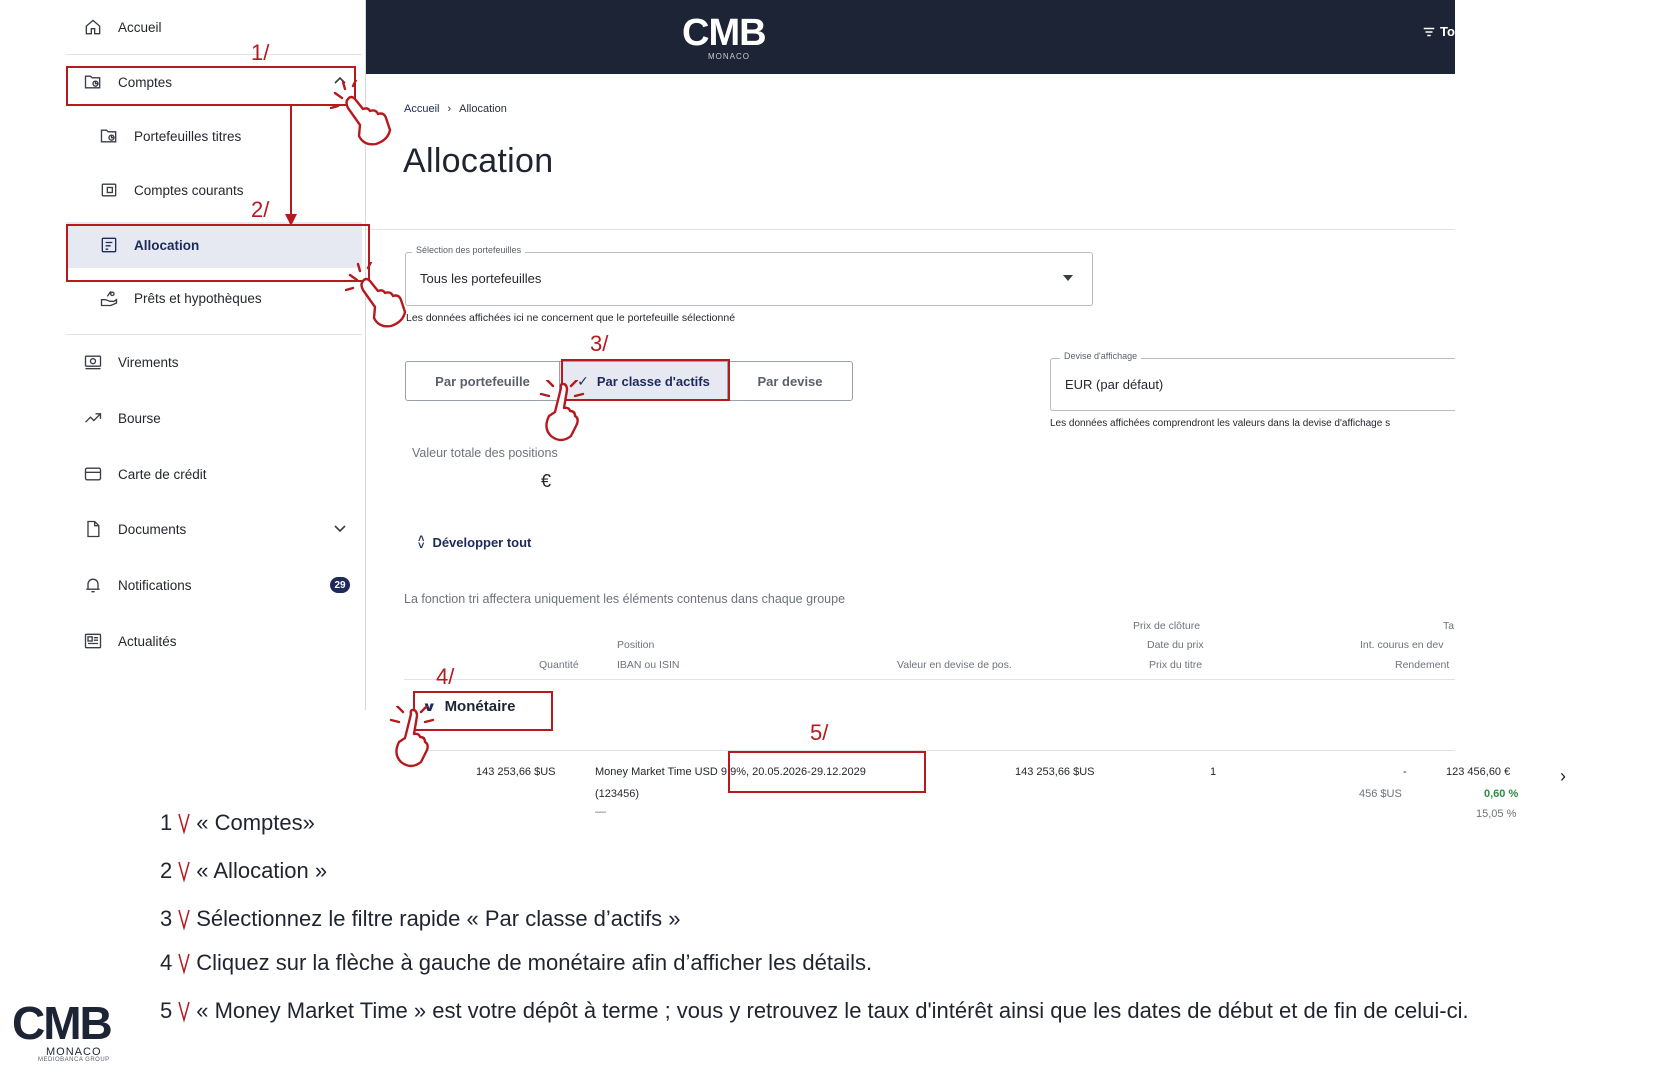 This screenshot has width=1675, height=1072. I want to click on currency-select-value: EUR (par défaut), so click(1114, 384).